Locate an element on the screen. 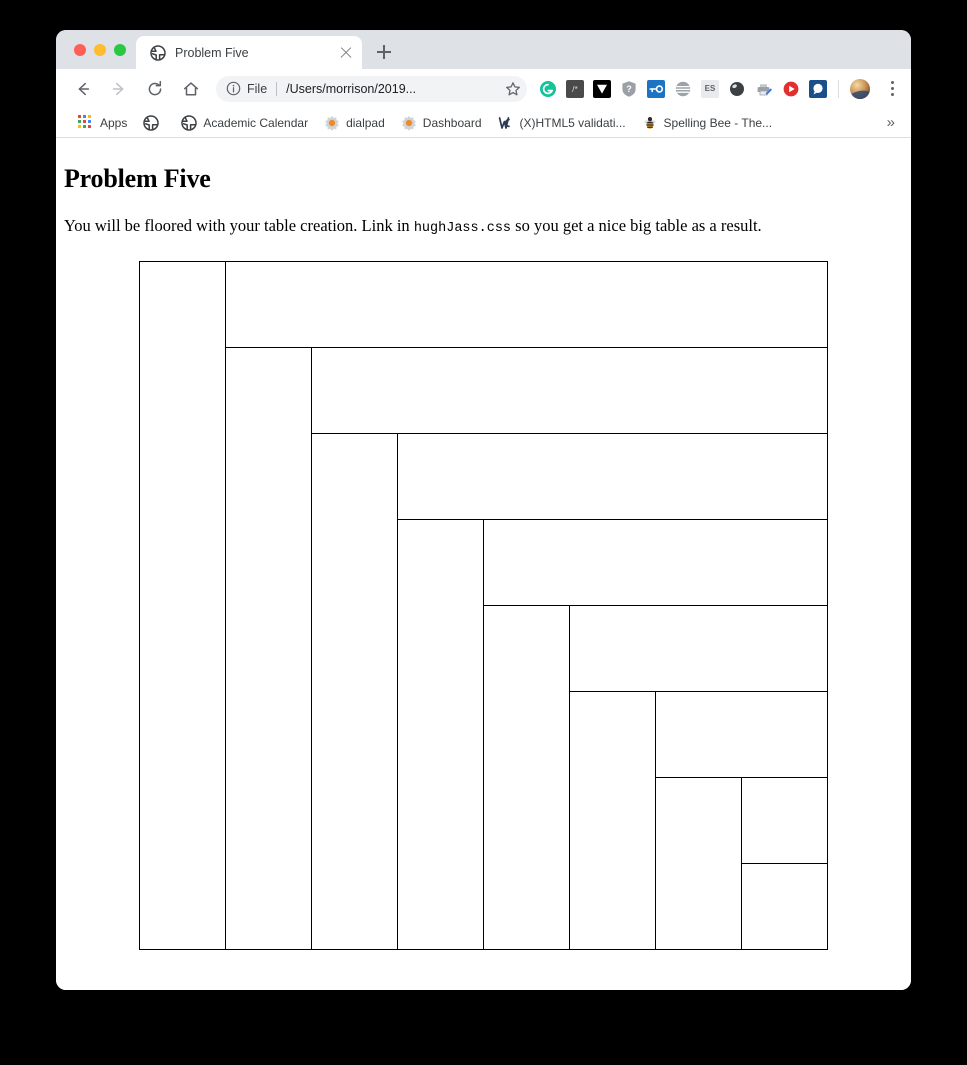 The width and height of the screenshot is (967, 1065). bookmark-label: Apps is located at coordinates (114, 122).